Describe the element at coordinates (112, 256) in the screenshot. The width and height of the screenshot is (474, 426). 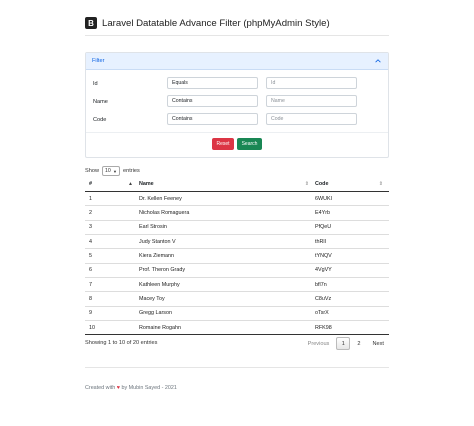
I see `cell-id: 5` at that location.